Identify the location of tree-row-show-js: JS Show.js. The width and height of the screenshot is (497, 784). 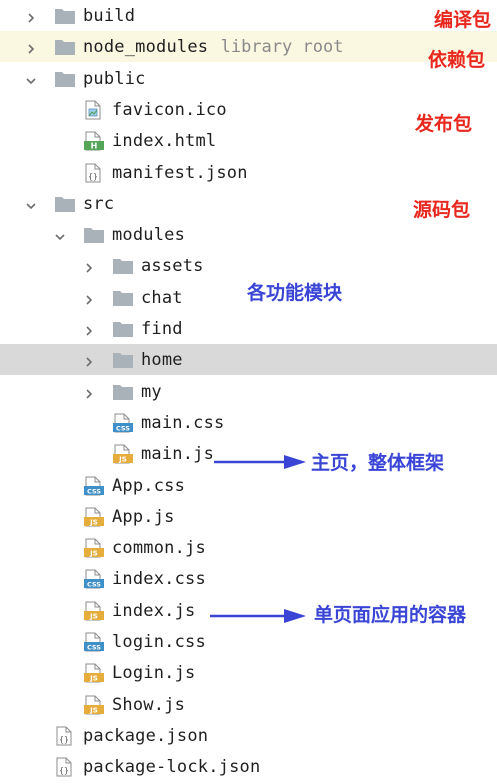
(248, 704).